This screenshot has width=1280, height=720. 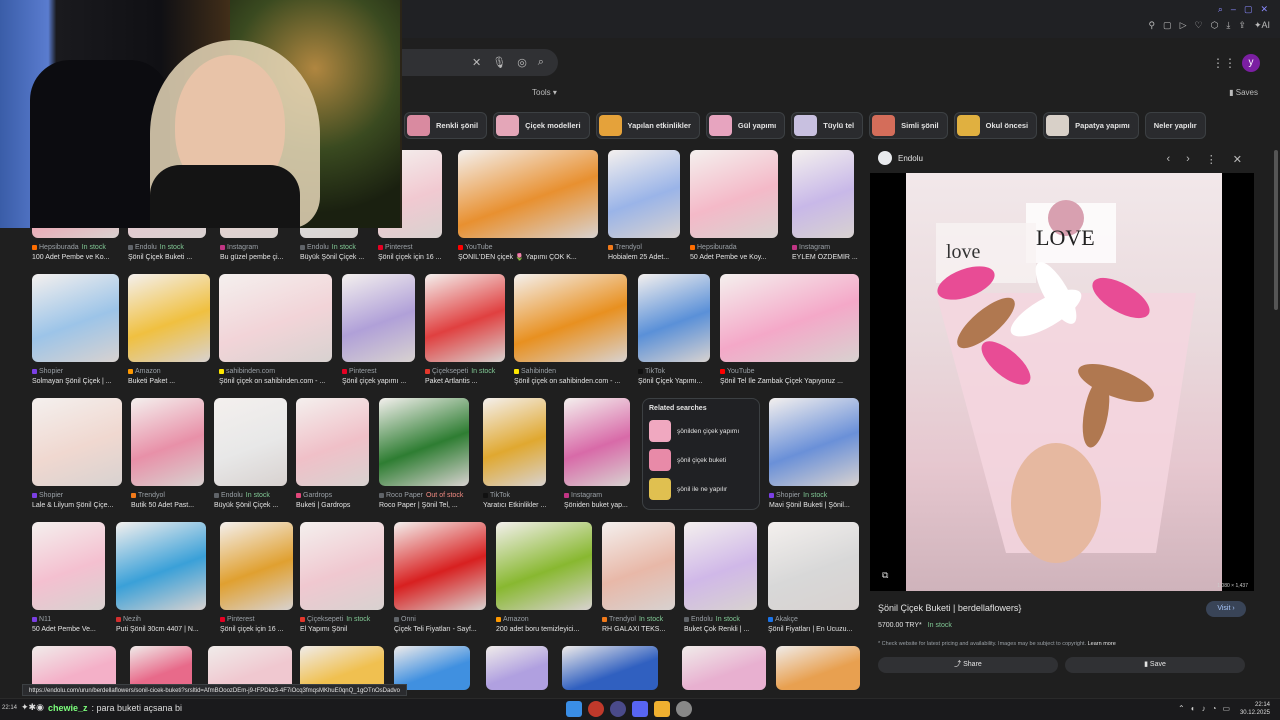 I want to click on browser-icon, so click(x=618, y=709).